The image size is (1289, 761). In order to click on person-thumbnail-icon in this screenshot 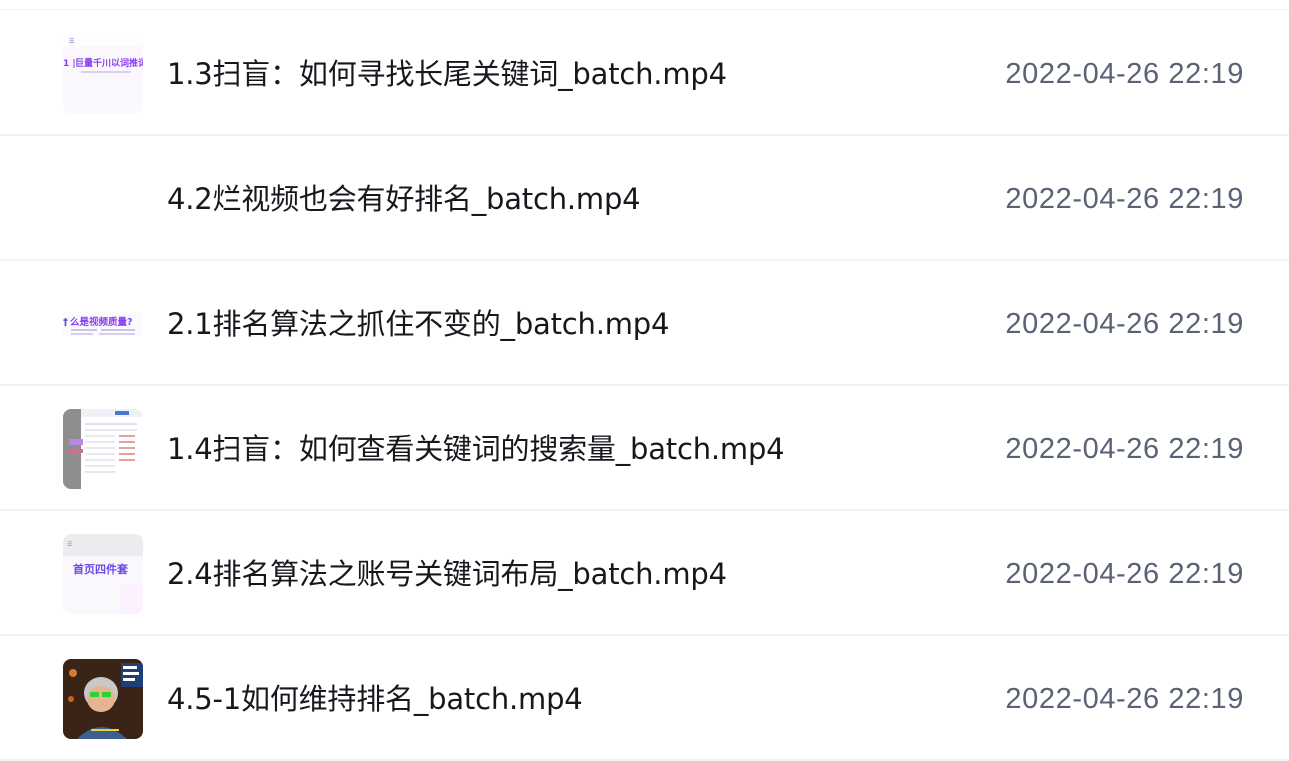, I will do `click(103, 699)`.